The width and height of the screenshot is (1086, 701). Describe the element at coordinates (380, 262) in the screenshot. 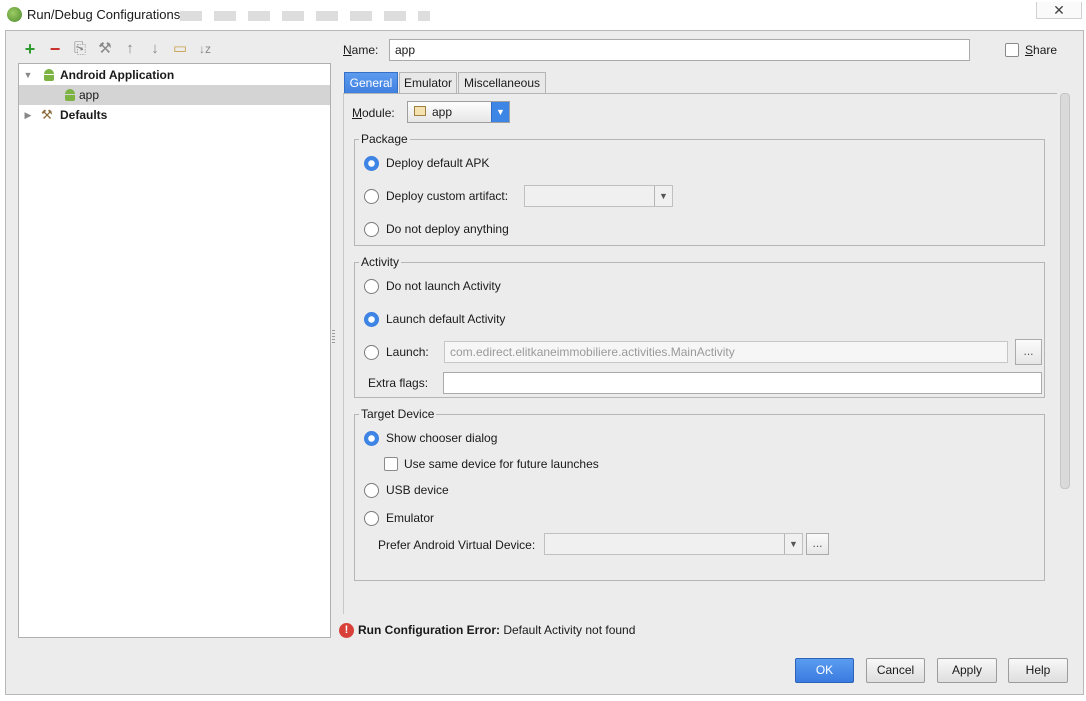

I see `activity-group-title: Activity` at that location.